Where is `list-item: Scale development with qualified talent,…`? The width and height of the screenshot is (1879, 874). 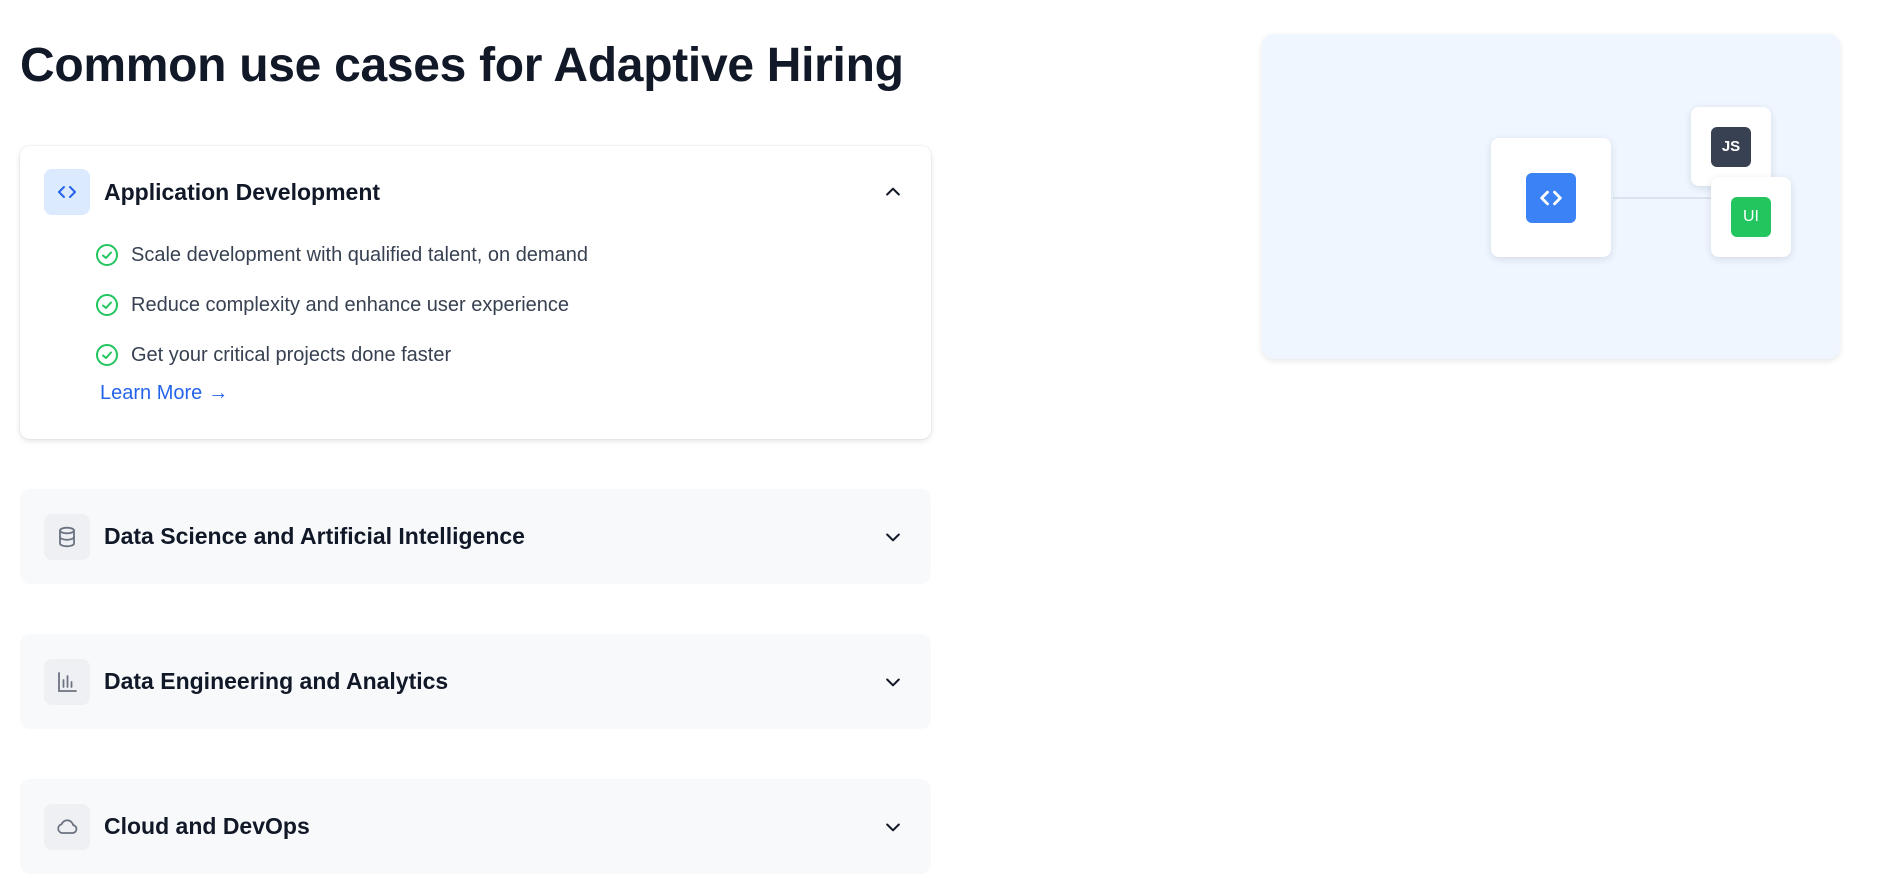 list-item: Scale development with qualified talent,… is located at coordinates (341, 255).